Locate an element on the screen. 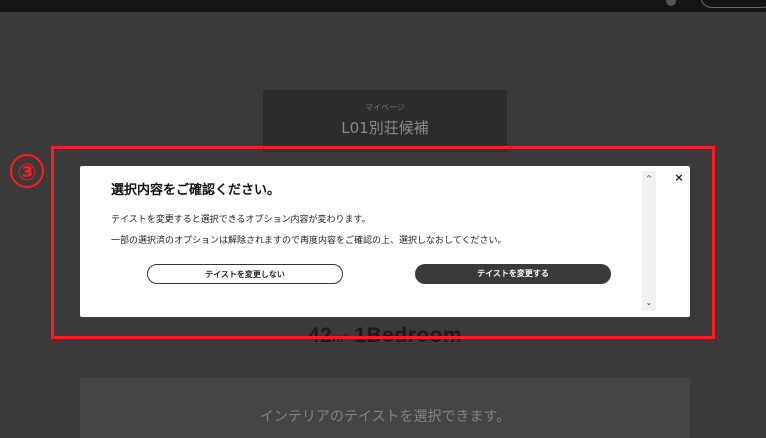 This screenshot has width=766, height=438. top-header-bar is located at coordinates (383, 6).